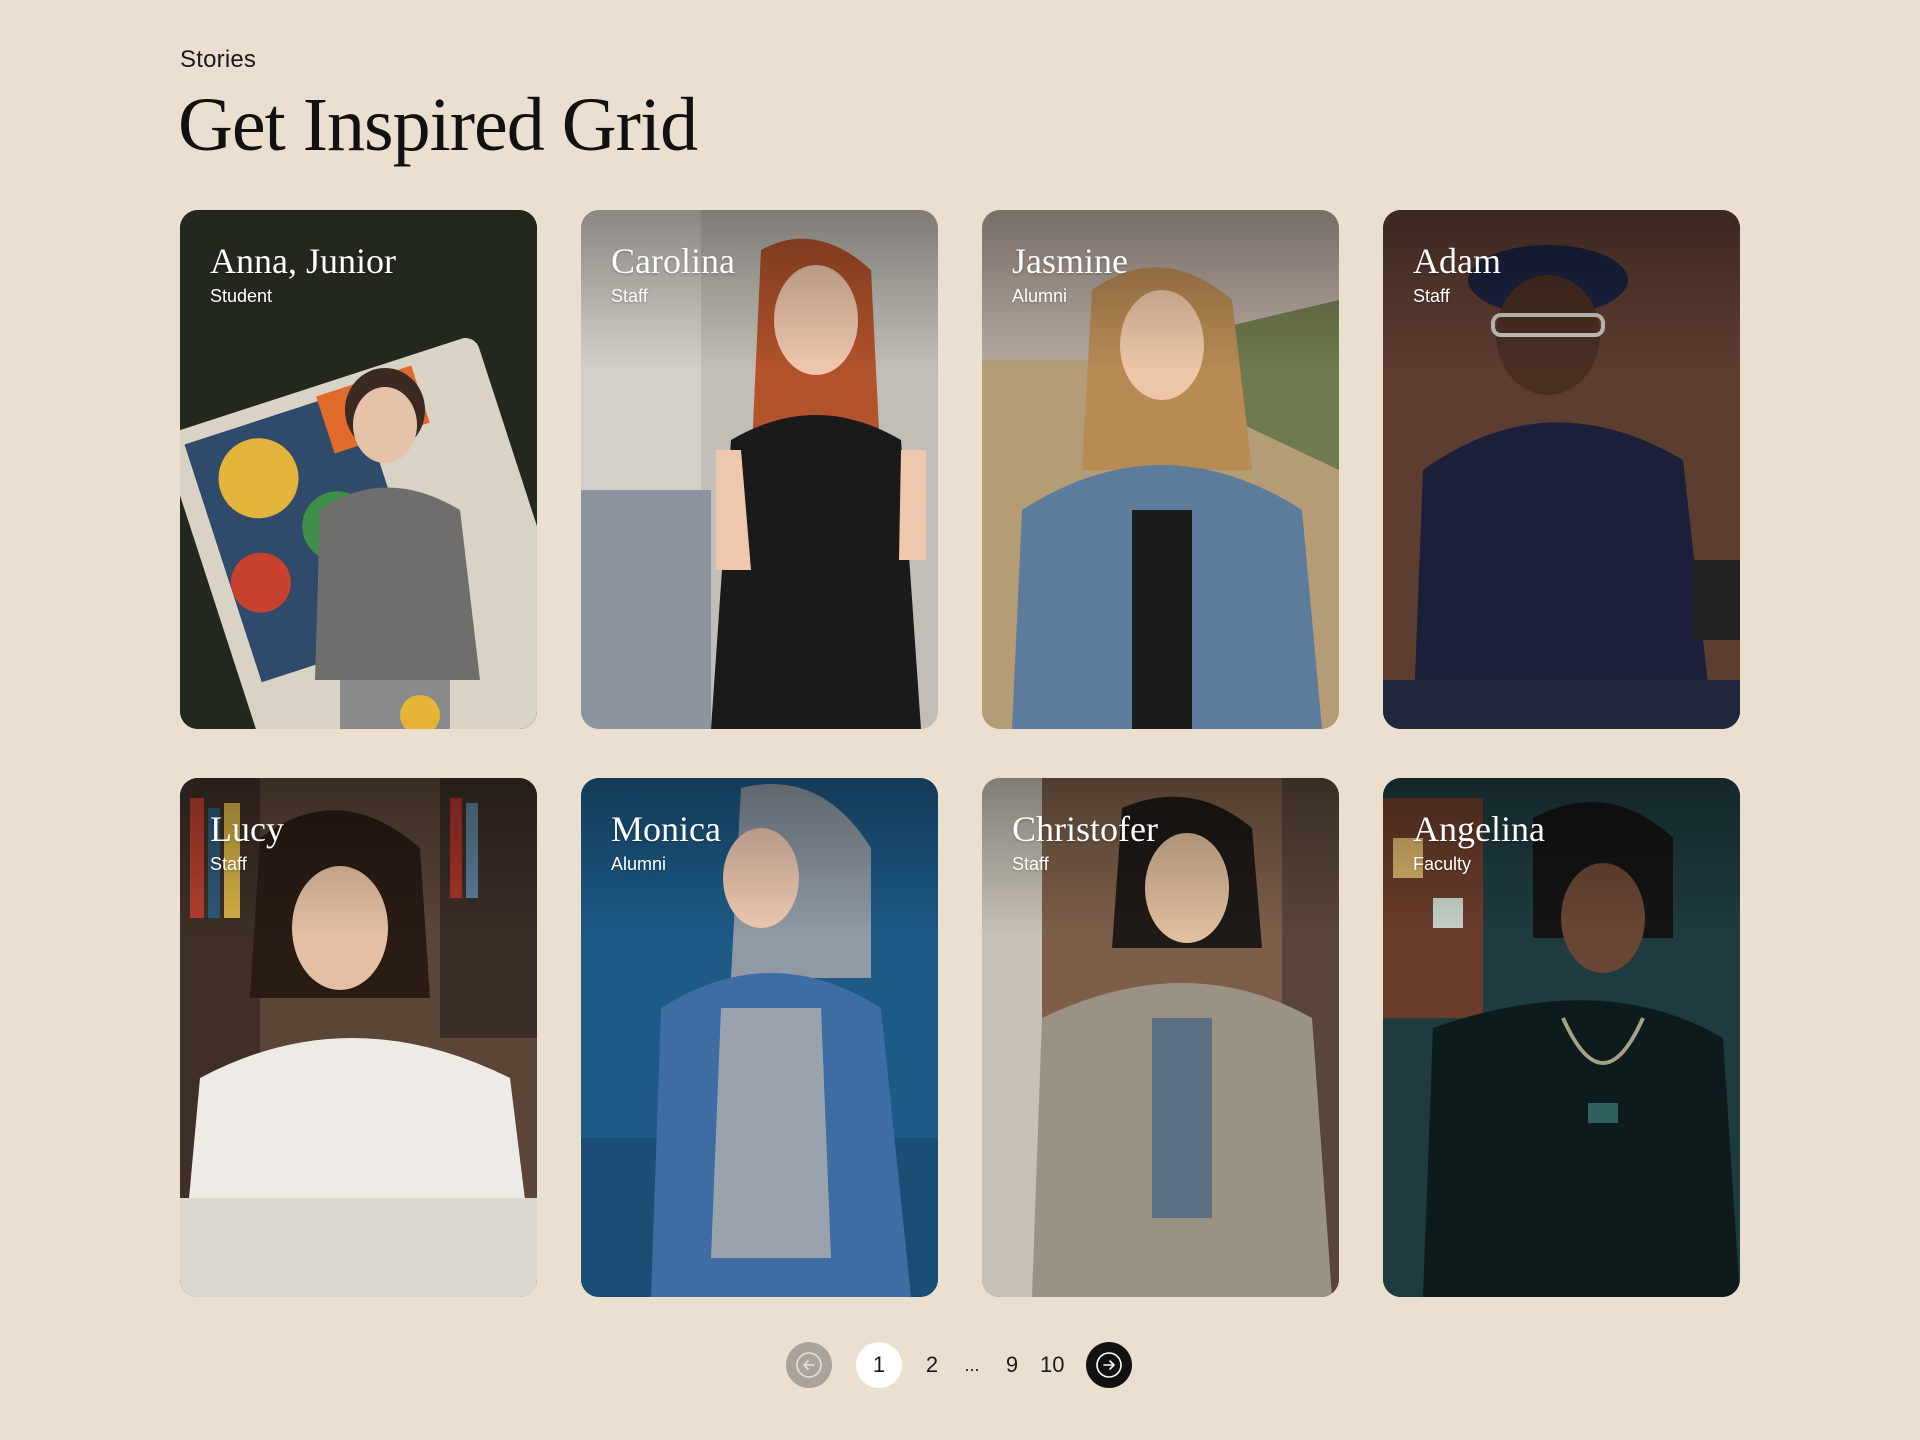  Describe the element at coordinates (1442, 864) in the screenshot. I see `story-role: Faculty` at that location.